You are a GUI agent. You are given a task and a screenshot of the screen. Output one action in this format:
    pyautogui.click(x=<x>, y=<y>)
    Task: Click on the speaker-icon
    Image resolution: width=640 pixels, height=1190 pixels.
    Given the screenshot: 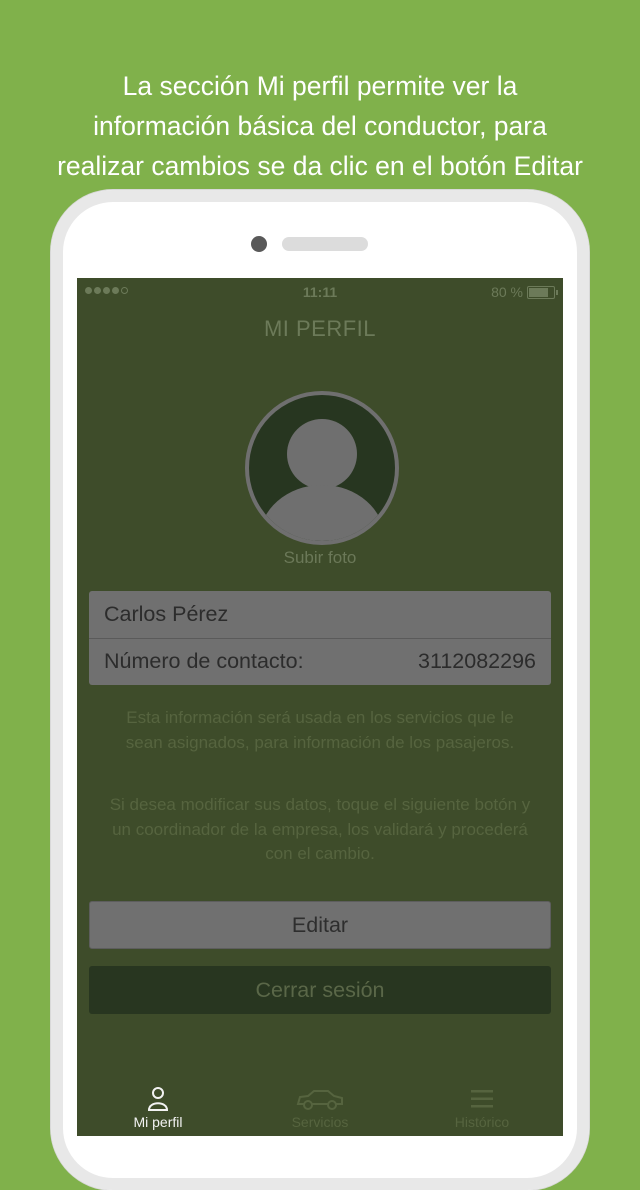 What is the action you would take?
    pyautogui.click(x=325, y=244)
    